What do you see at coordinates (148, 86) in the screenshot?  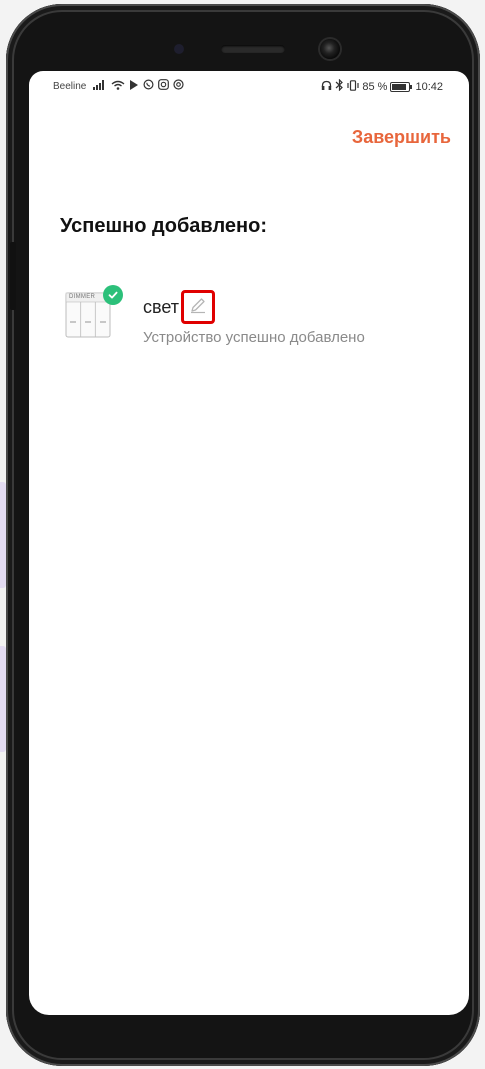 I see `whatsapp-icon` at bounding box center [148, 86].